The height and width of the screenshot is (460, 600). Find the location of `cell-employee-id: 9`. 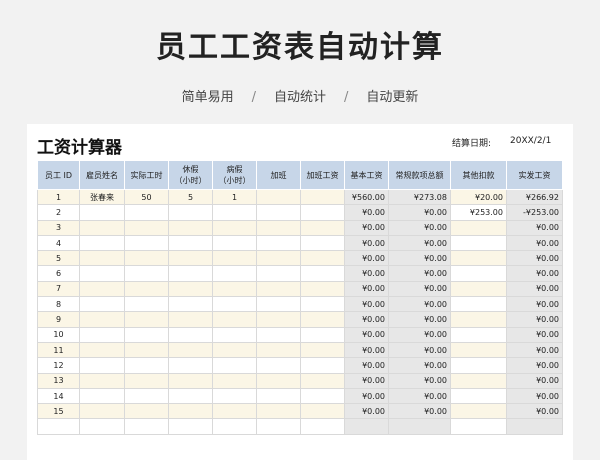

cell-employee-id: 9 is located at coordinates (58, 319).